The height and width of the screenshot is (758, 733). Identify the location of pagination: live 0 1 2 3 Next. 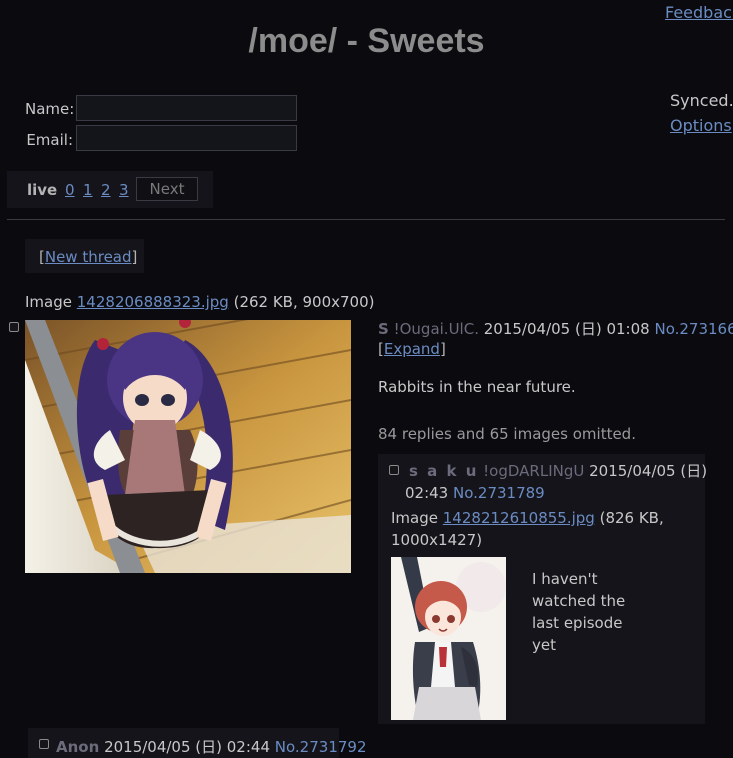
(110, 189).